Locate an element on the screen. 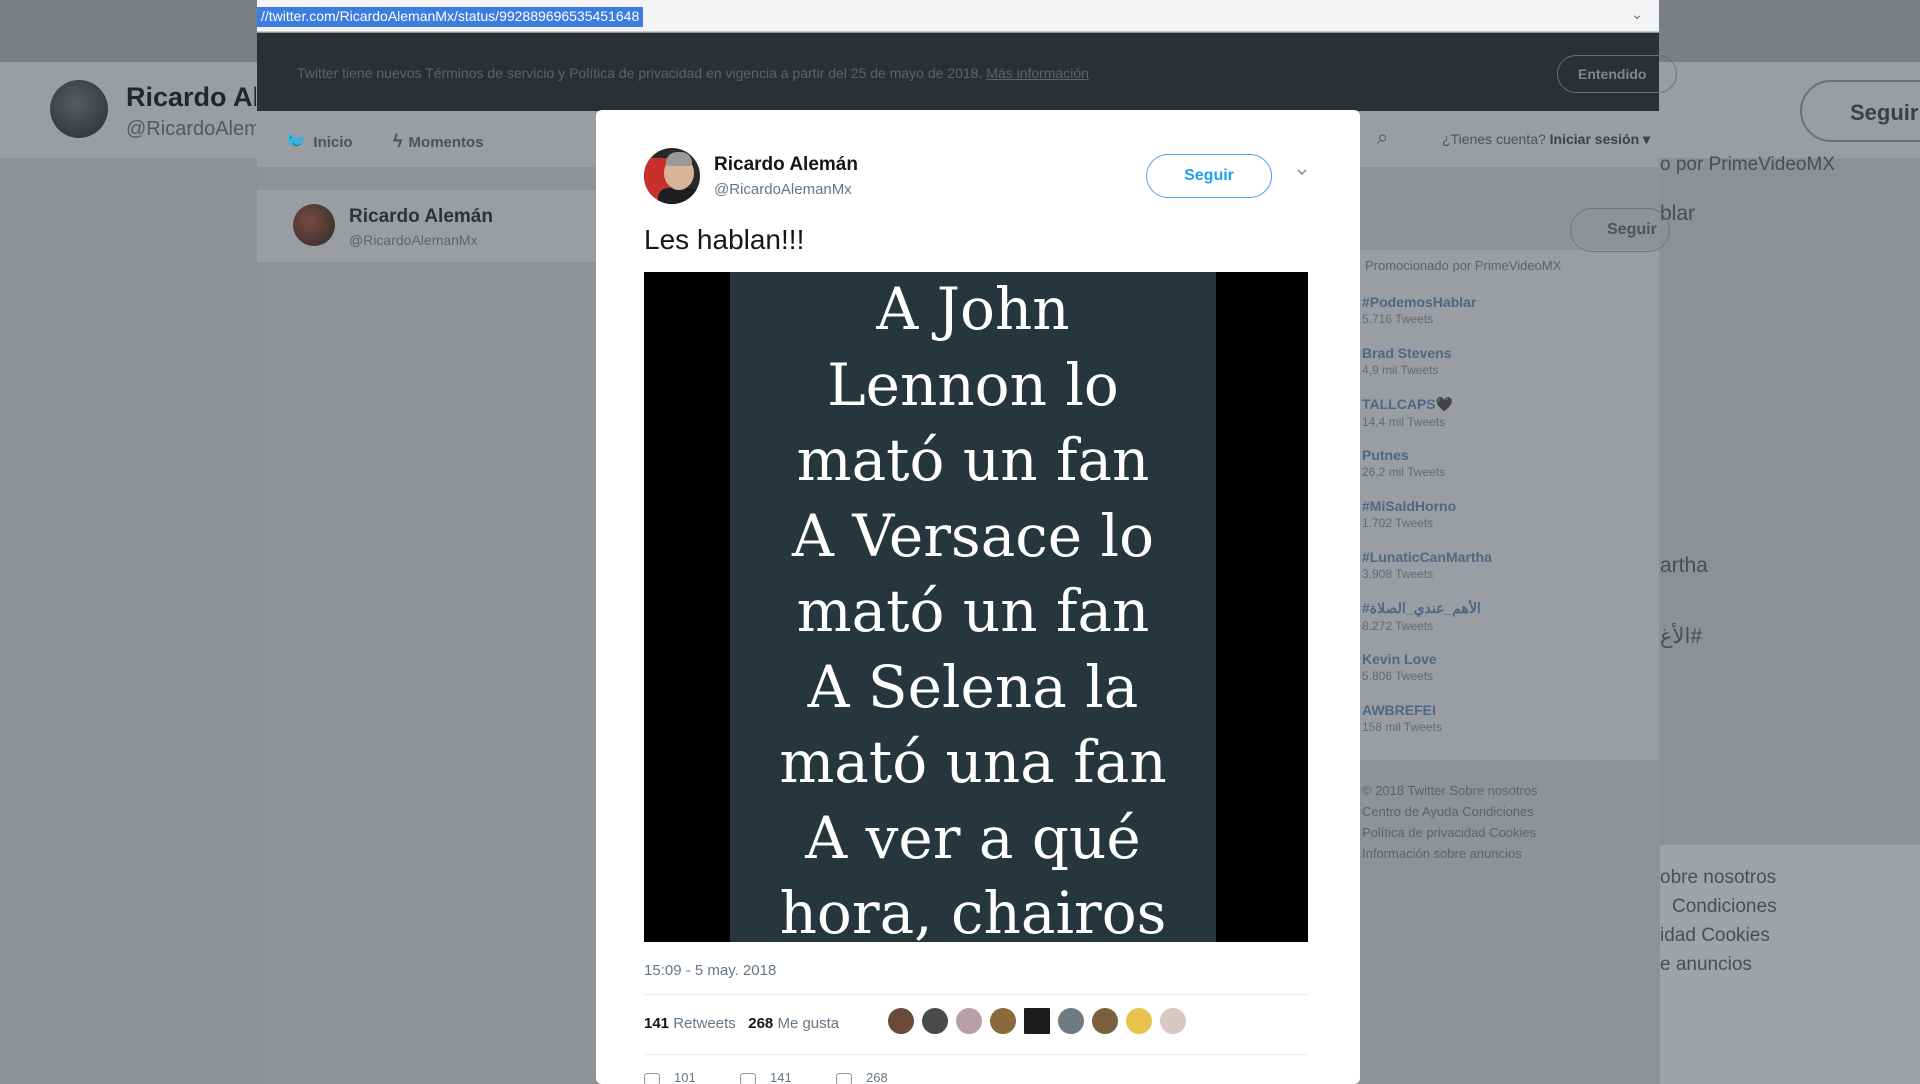 The height and width of the screenshot is (1084, 1920). trend-item: Putnes 26,2 mil Tweets is located at coordinates (1502, 463).